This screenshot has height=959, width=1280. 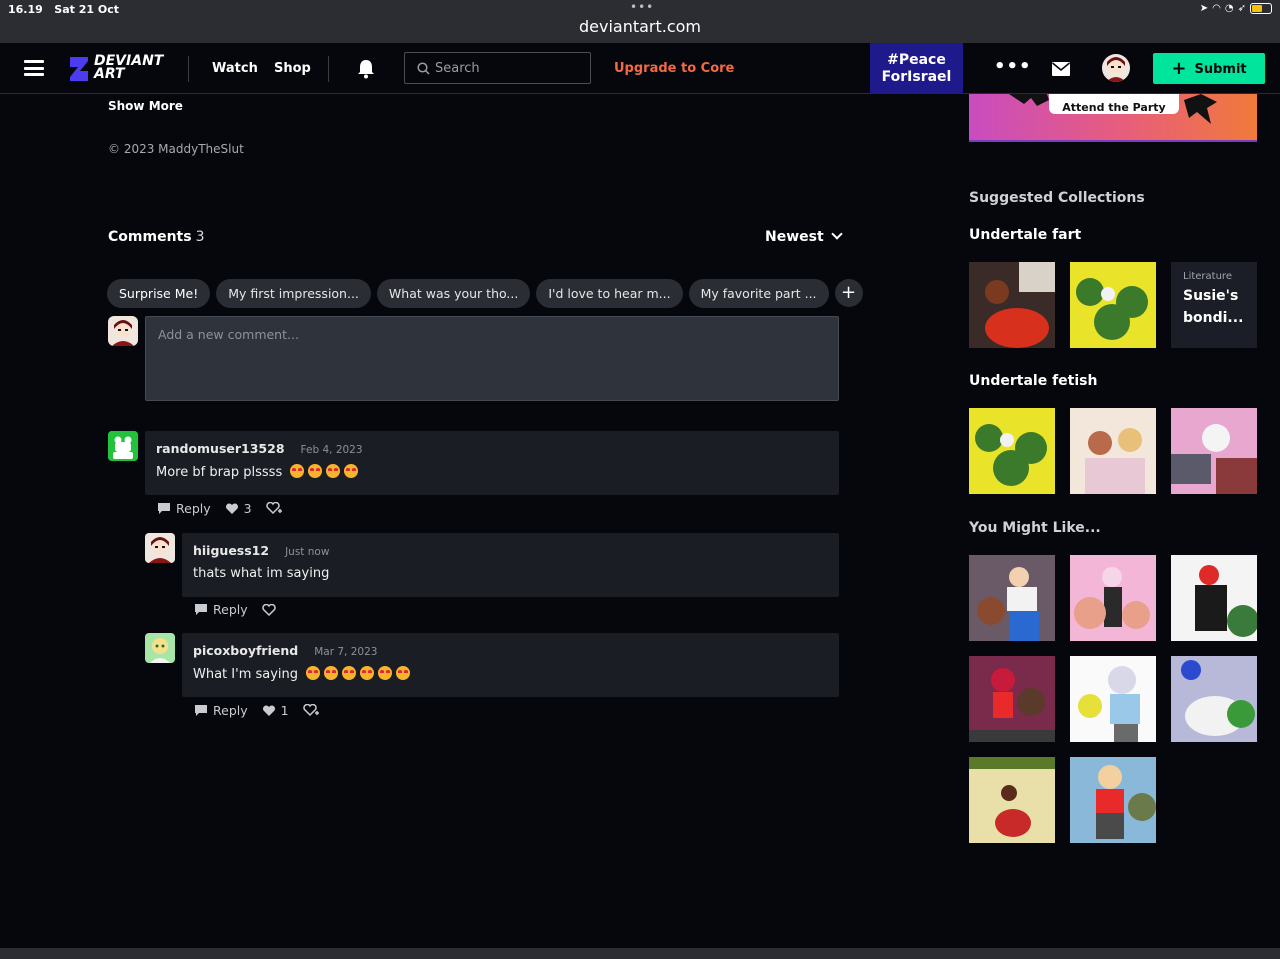 I want to click on collection-title: Undertale fetish, so click(x=1033, y=381).